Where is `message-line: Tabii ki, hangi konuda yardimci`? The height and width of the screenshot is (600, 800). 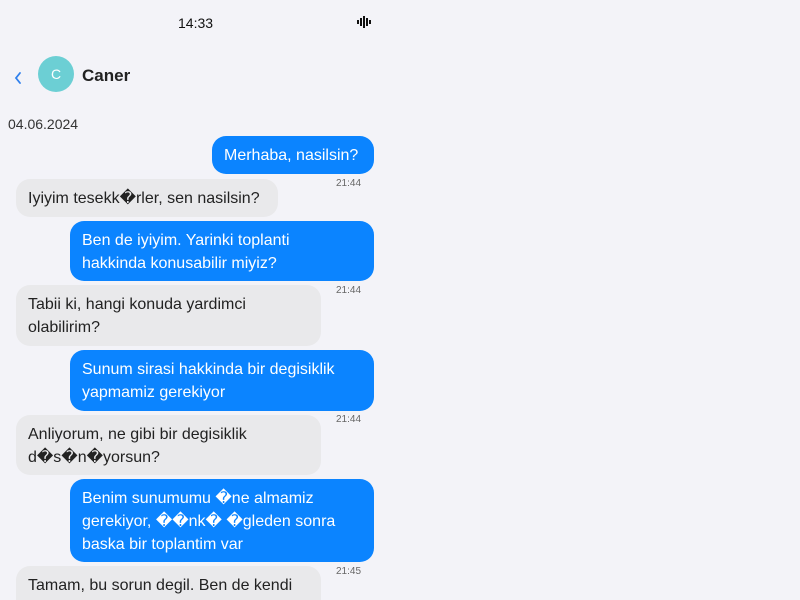
message-line: Tabii ki, hangi konuda yardimci is located at coordinates (137, 304).